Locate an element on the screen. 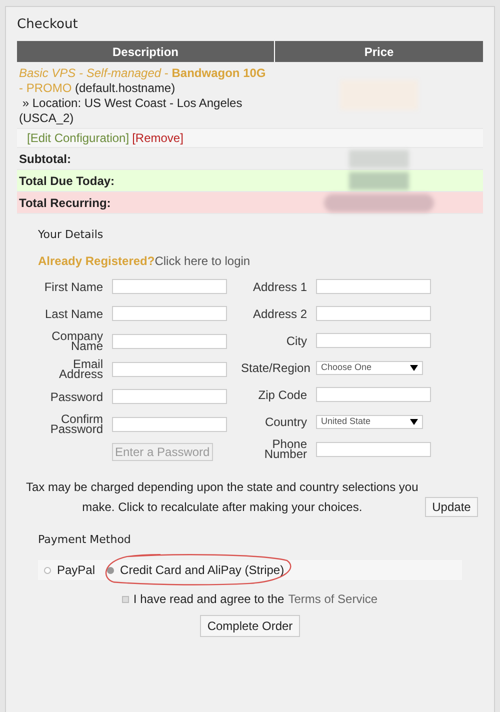  column-header: Price is located at coordinates (379, 52).